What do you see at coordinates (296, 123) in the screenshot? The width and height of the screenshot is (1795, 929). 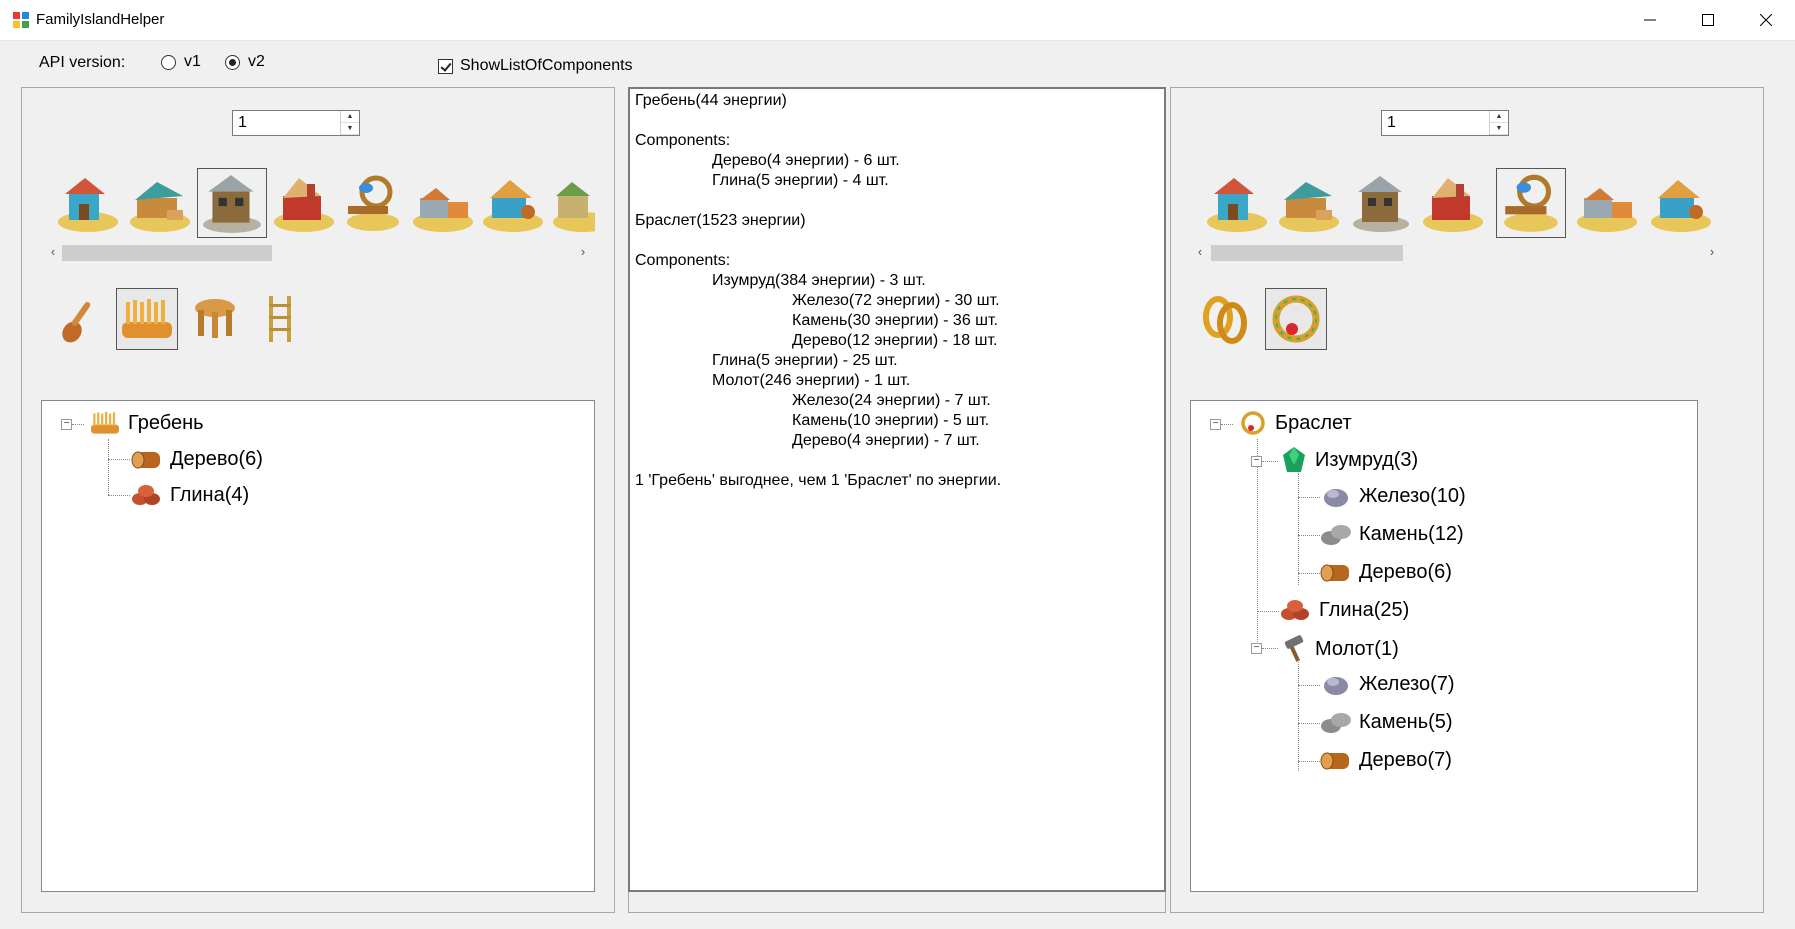 I see `left-quantity-spinner: 1 ▲ ▼` at bounding box center [296, 123].